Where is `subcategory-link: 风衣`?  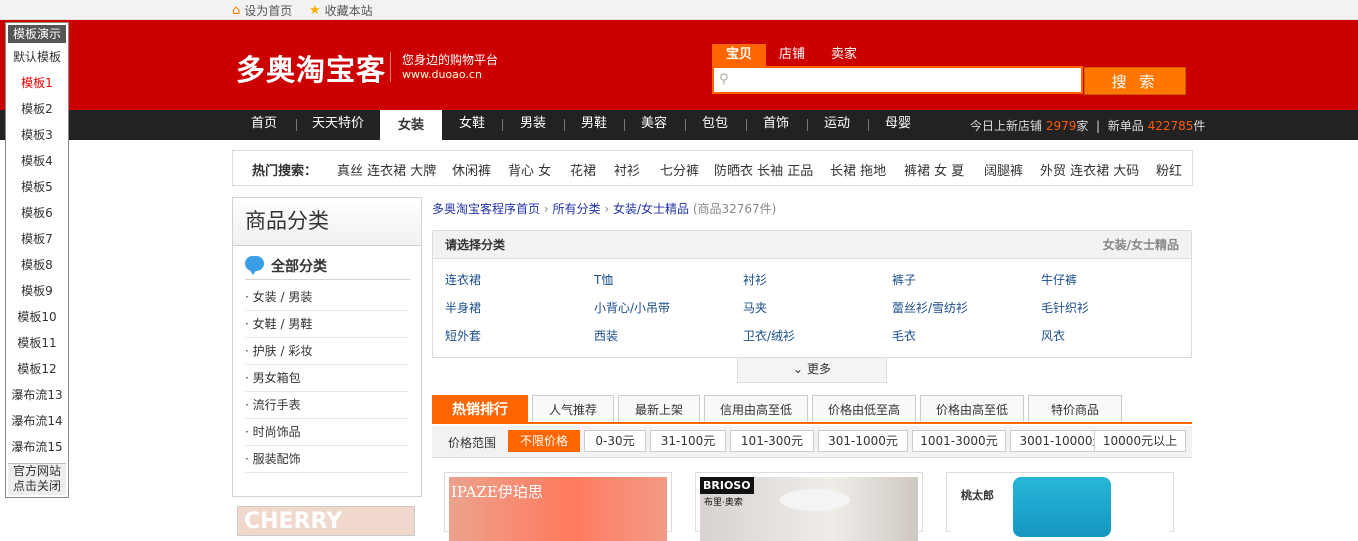
subcategory-link: 风衣 is located at coordinates (1053, 335).